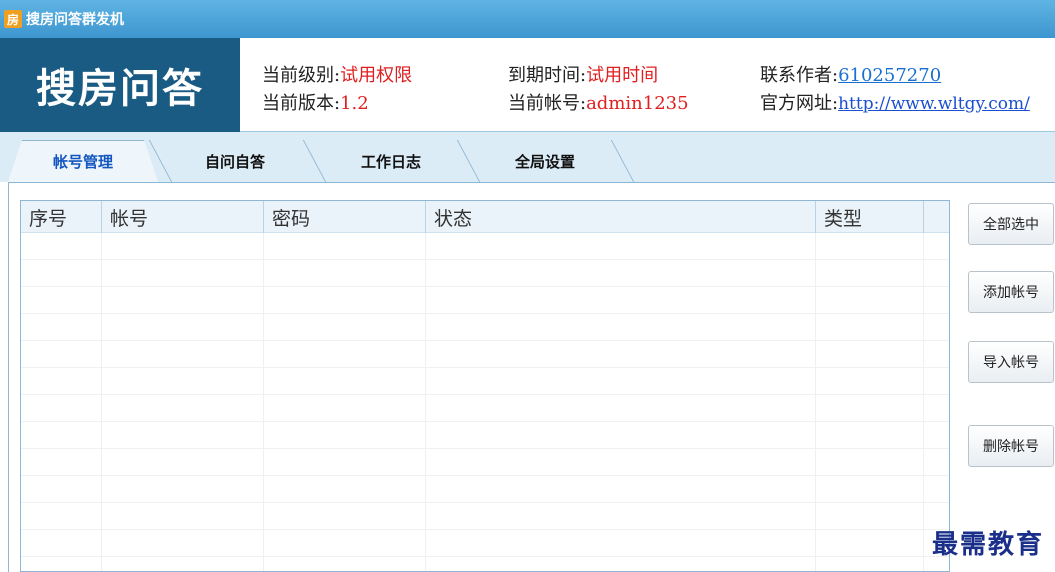 The width and height of the screenshot is (1055, 572). Describe the element at coordinates (799, 75) in the screenshot. I see `contact-label: 联系作者:` at that location.